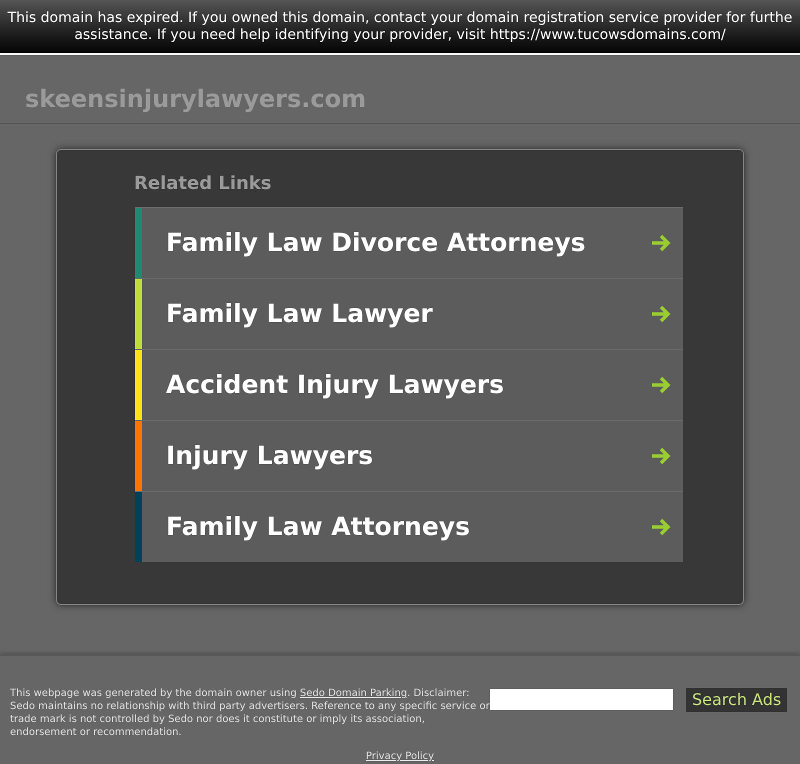 The width and height of the screenshot is (800, 764). Describe the element at coordinates (400, 35) in the screenshot. I see `banner-text: assistance. If you need help identifying your provider, visit https://www.tucowsdomains.com/` at that location.